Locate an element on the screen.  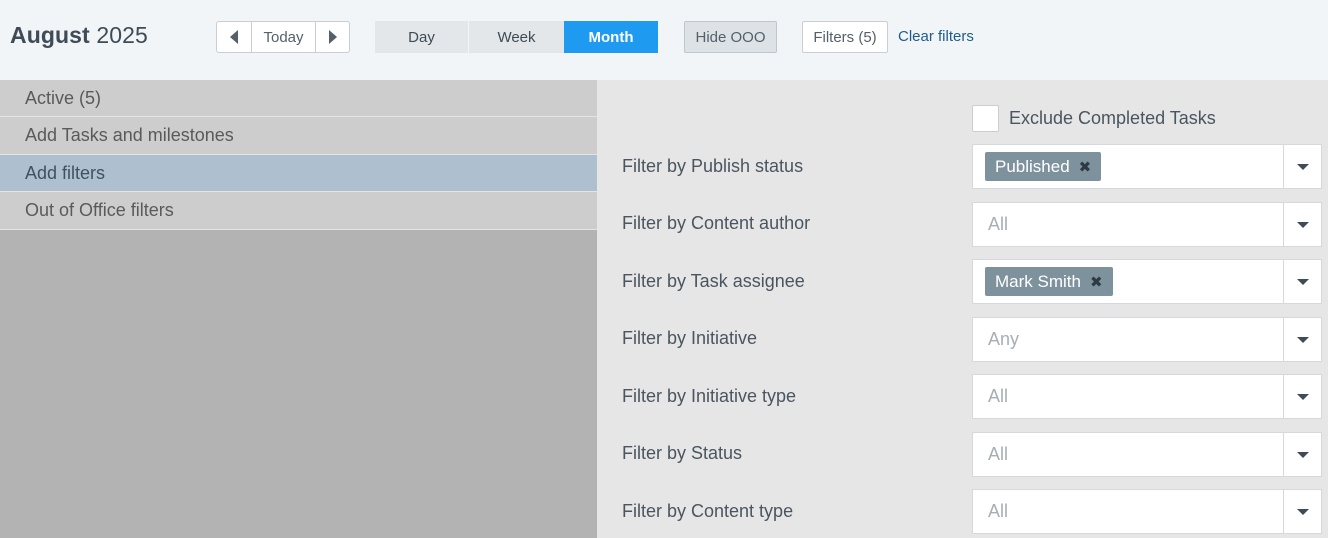
content-author-label: Filter by Content author is located at coordinates (716, 223).